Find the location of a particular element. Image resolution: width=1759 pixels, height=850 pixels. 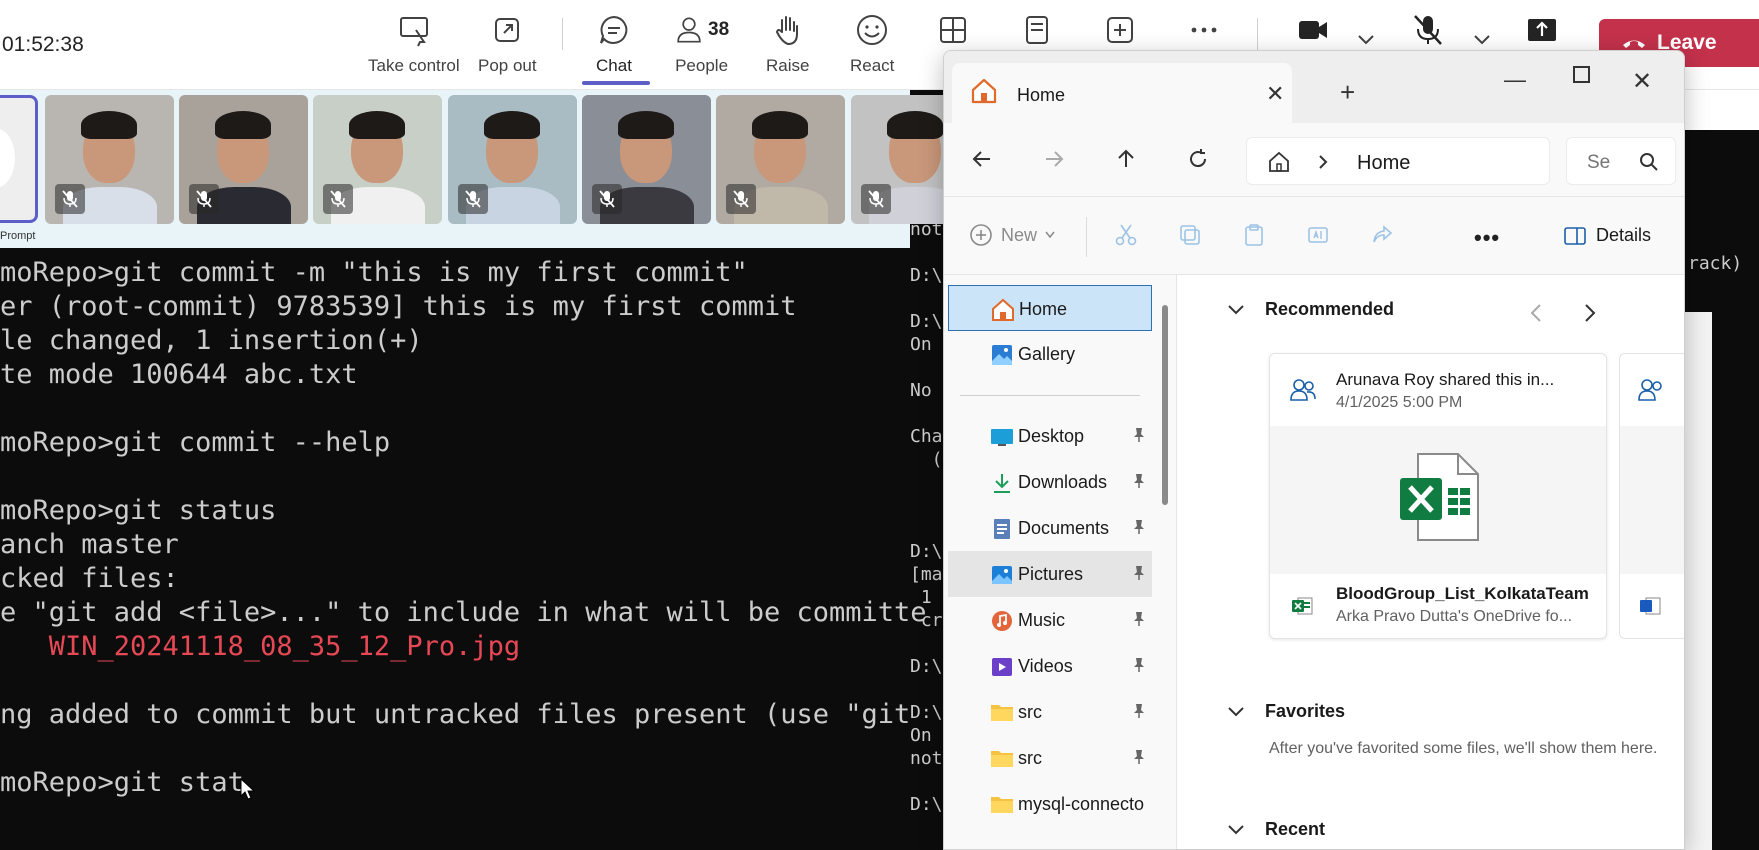

maximize-icon is located at coordinates (1582, 75).